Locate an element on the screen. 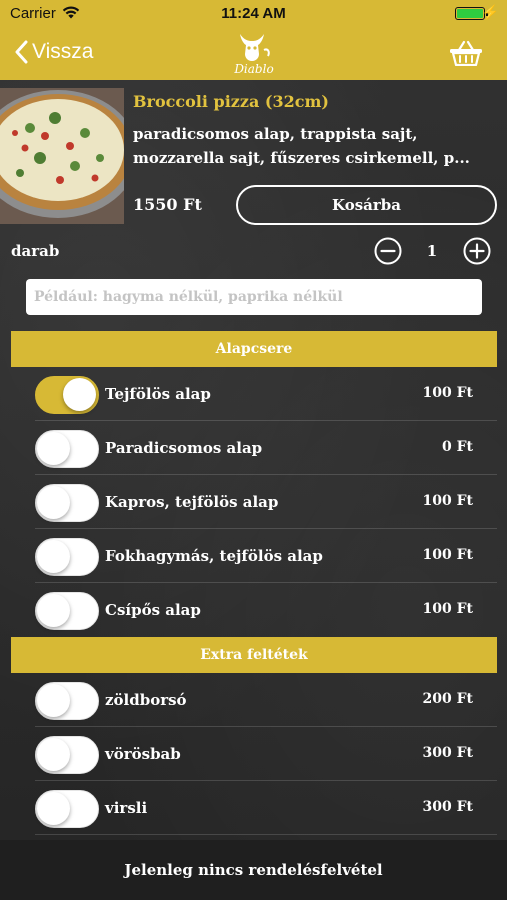 Image resolution: width=507 pixels, height=900 pixels. diablo-logo: Diablo is located at coordinates (254, 53).